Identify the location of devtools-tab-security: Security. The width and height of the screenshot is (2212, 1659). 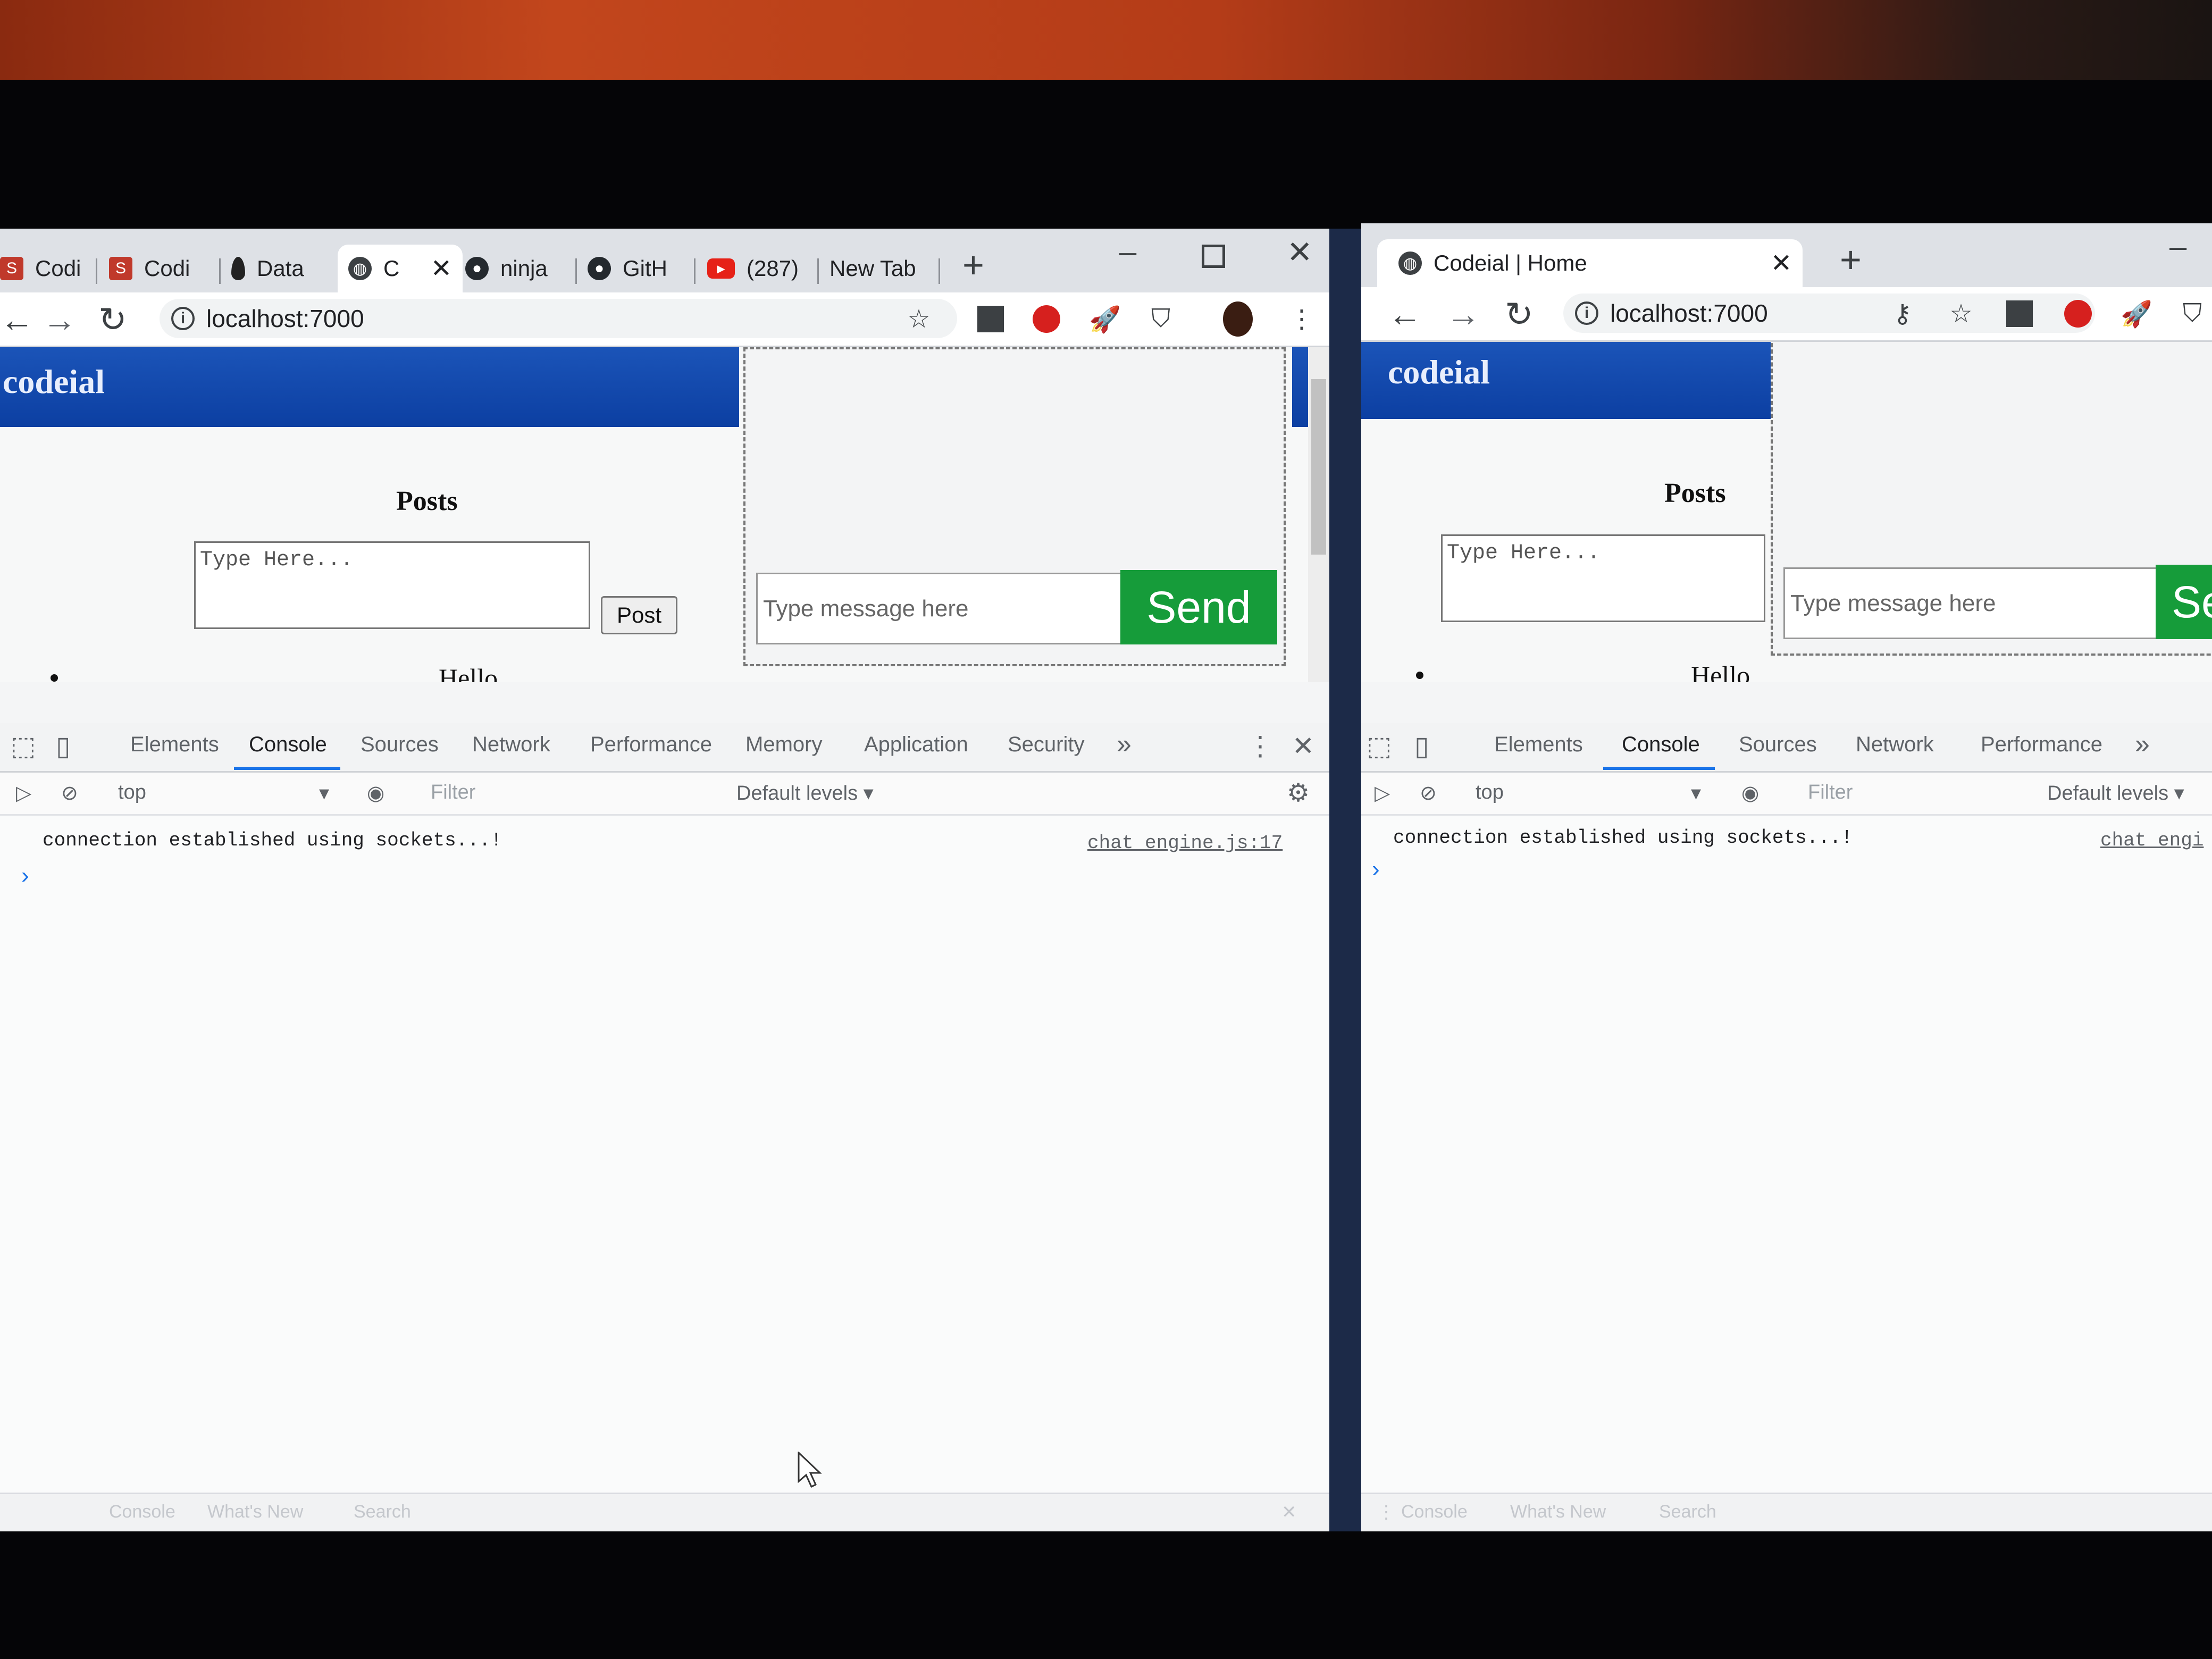
(1046, 745).